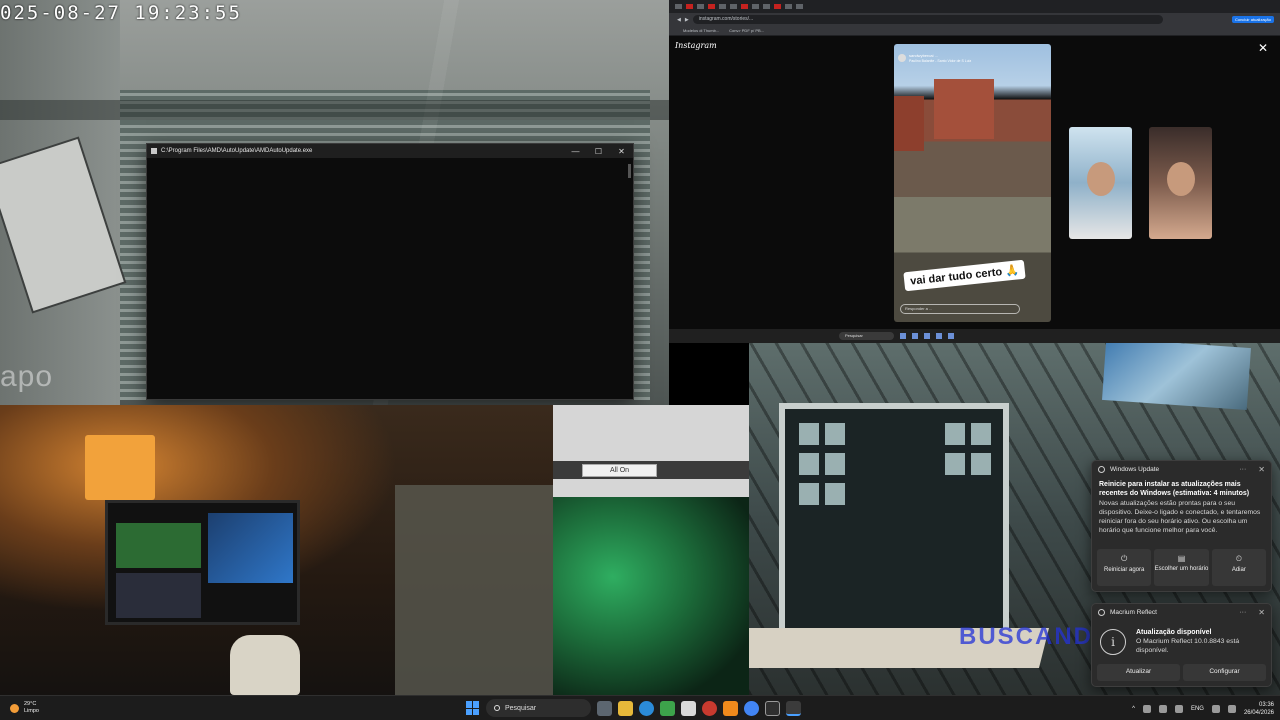  I want to click on taskbar-search: Pesquisar, so click(538, 708).